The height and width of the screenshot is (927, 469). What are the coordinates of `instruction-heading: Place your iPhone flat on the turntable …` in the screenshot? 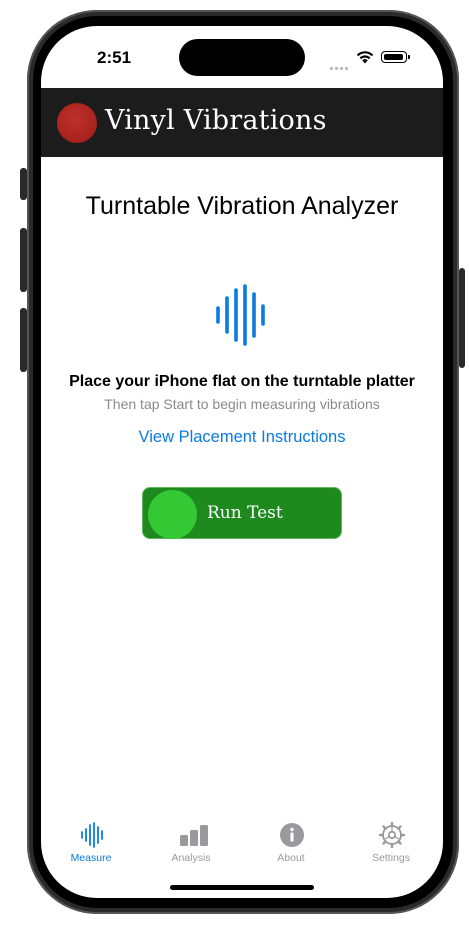 It's located at (242, 381).